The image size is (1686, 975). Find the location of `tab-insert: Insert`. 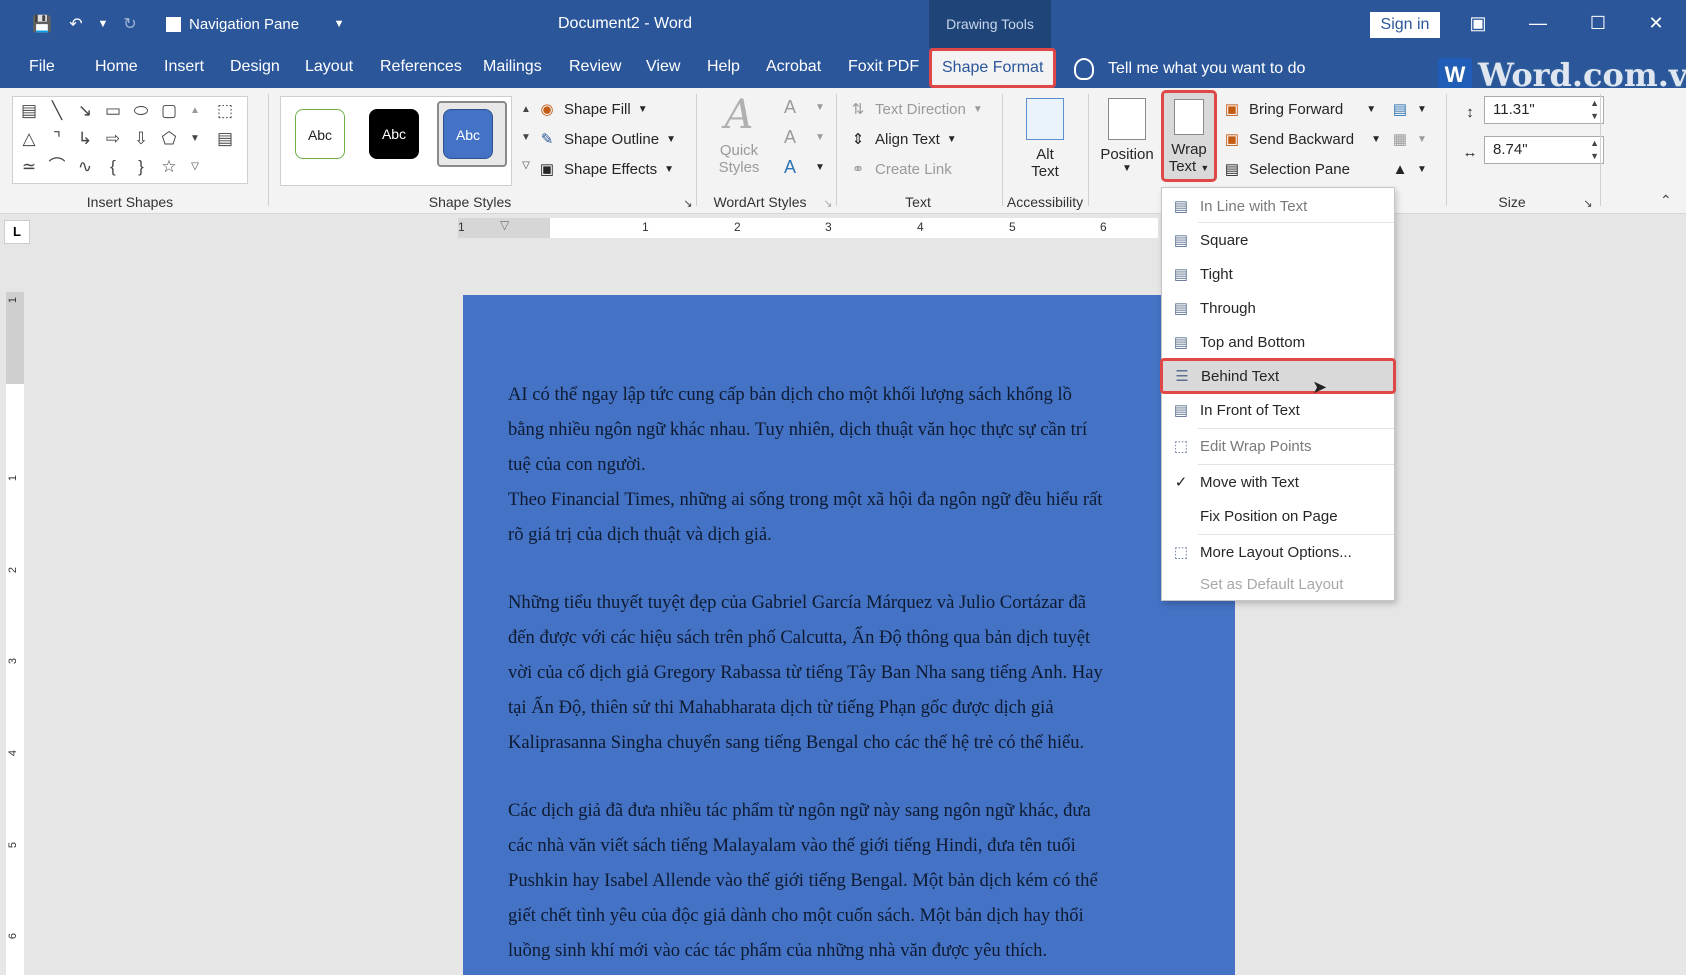

tab-insert: Insert is located at coordinates (184, 69).